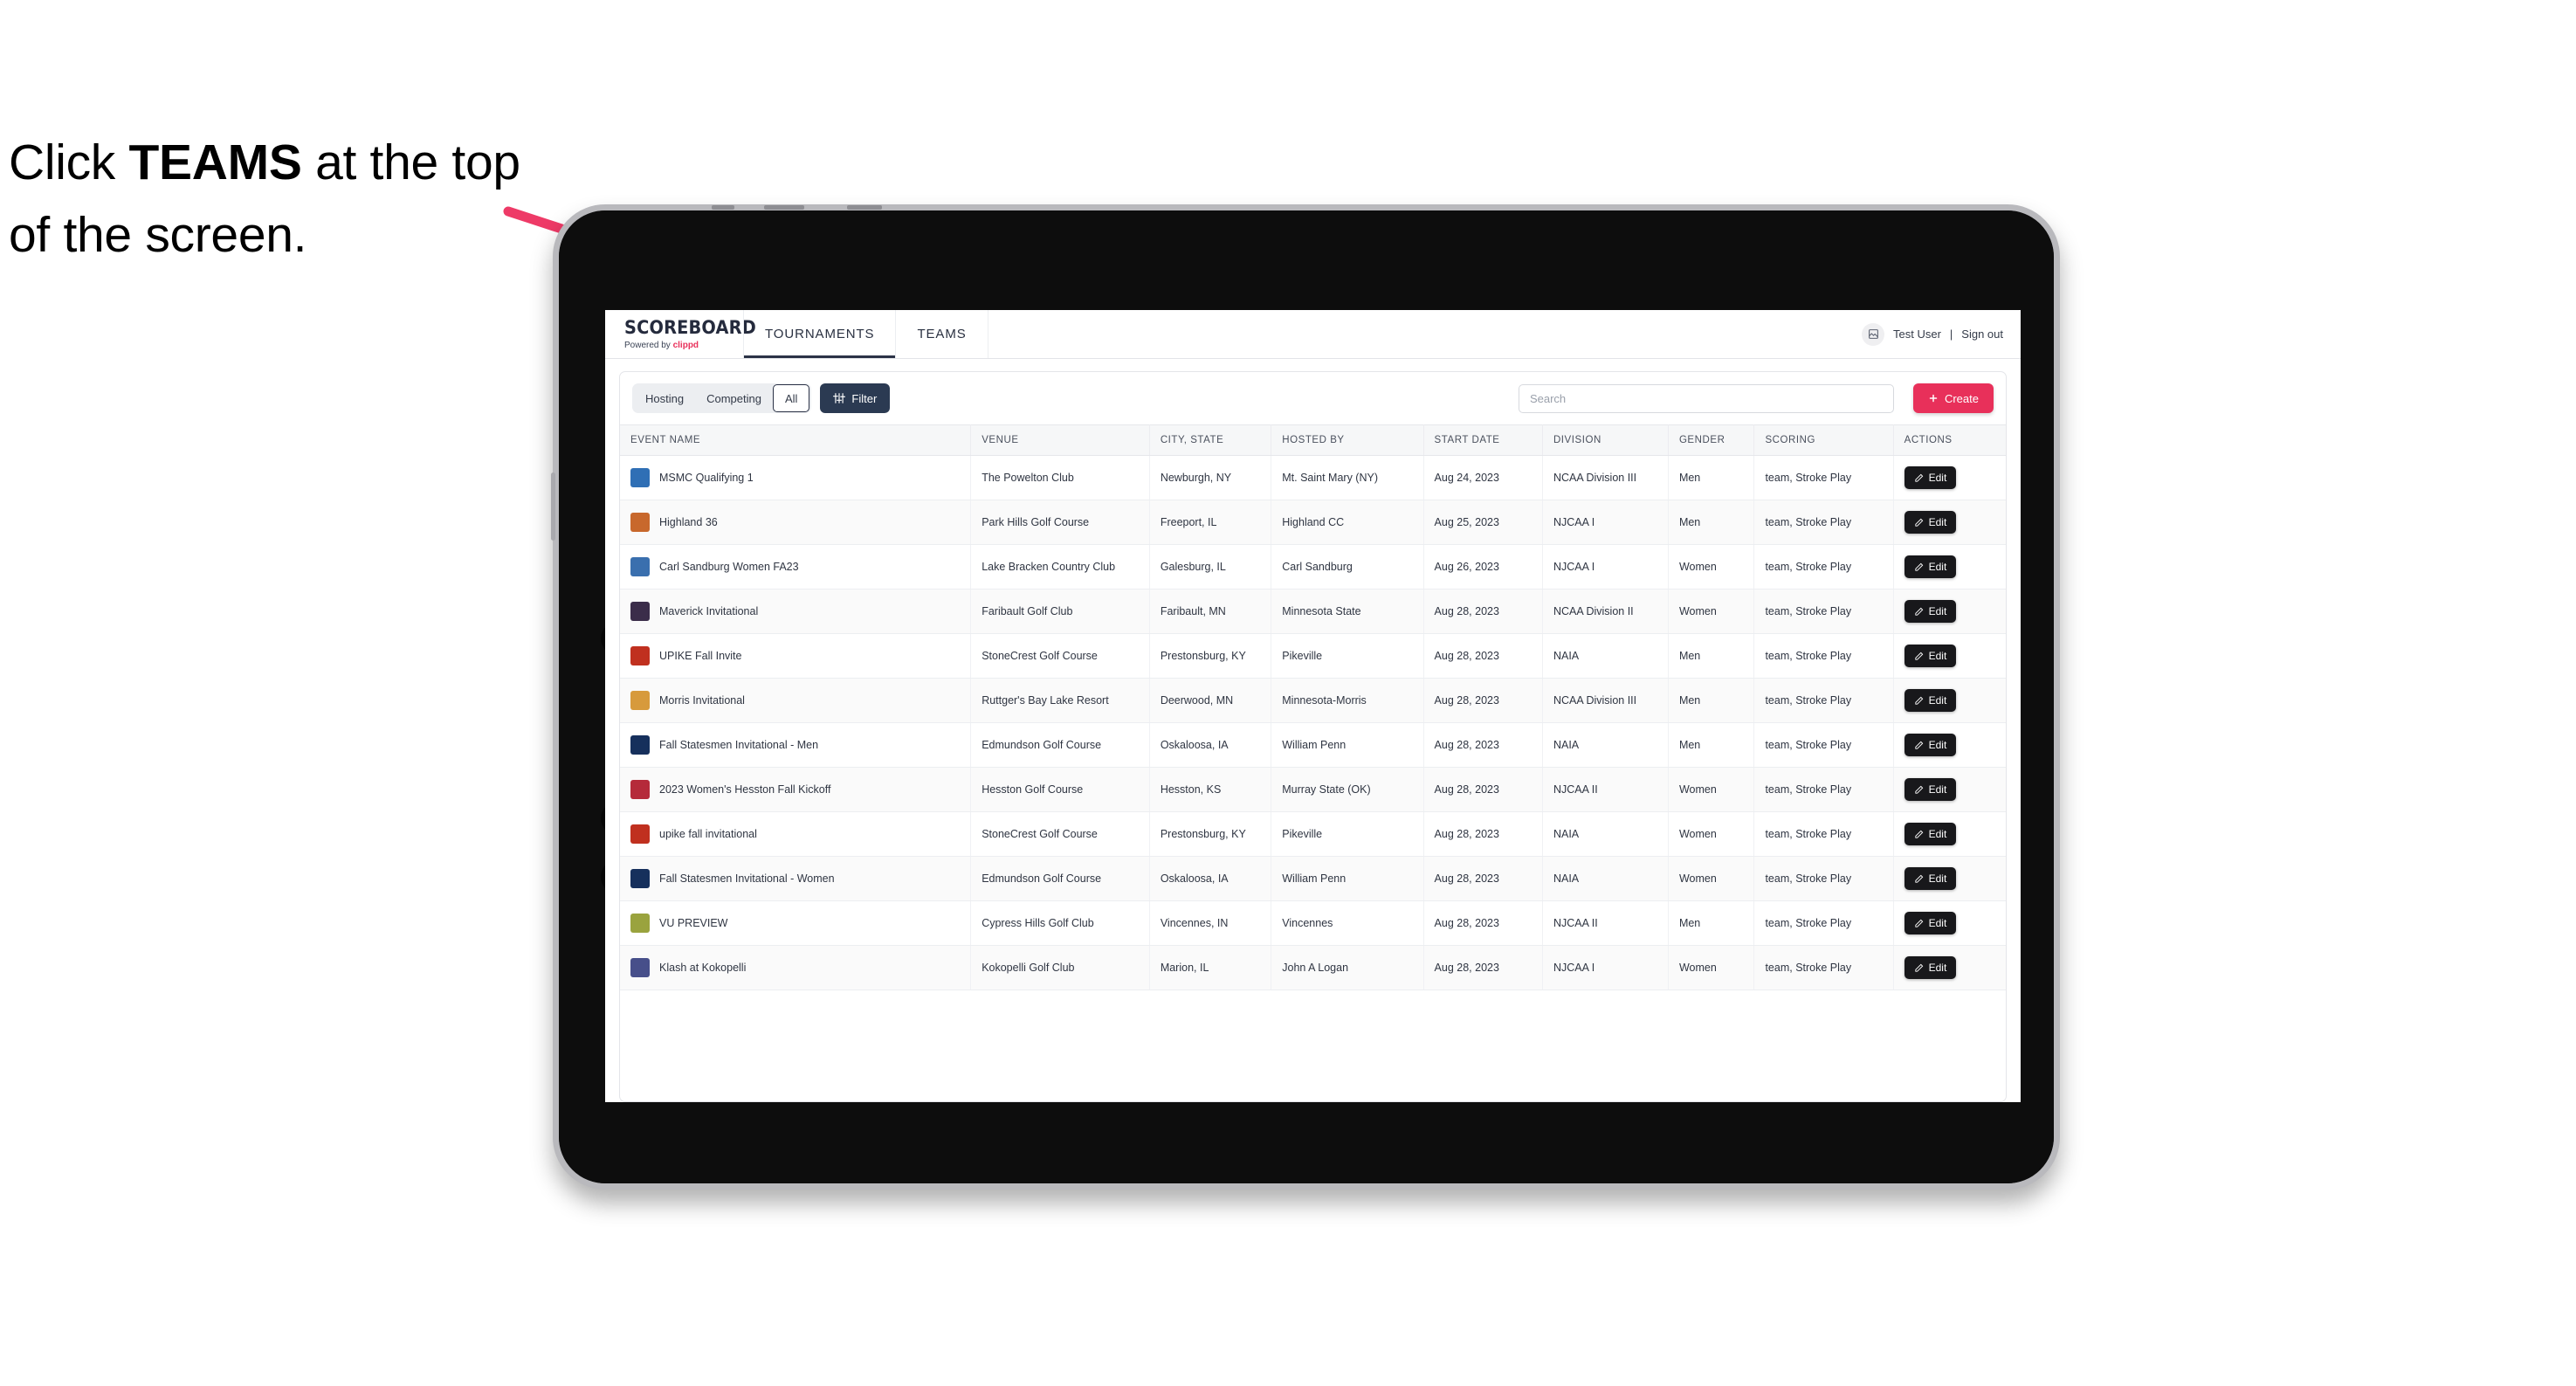  Describe the element at coordinates (288, 199) in the screenshot. I see `instruction-caption: Click TEAMS at the top of the screen.` at that location.